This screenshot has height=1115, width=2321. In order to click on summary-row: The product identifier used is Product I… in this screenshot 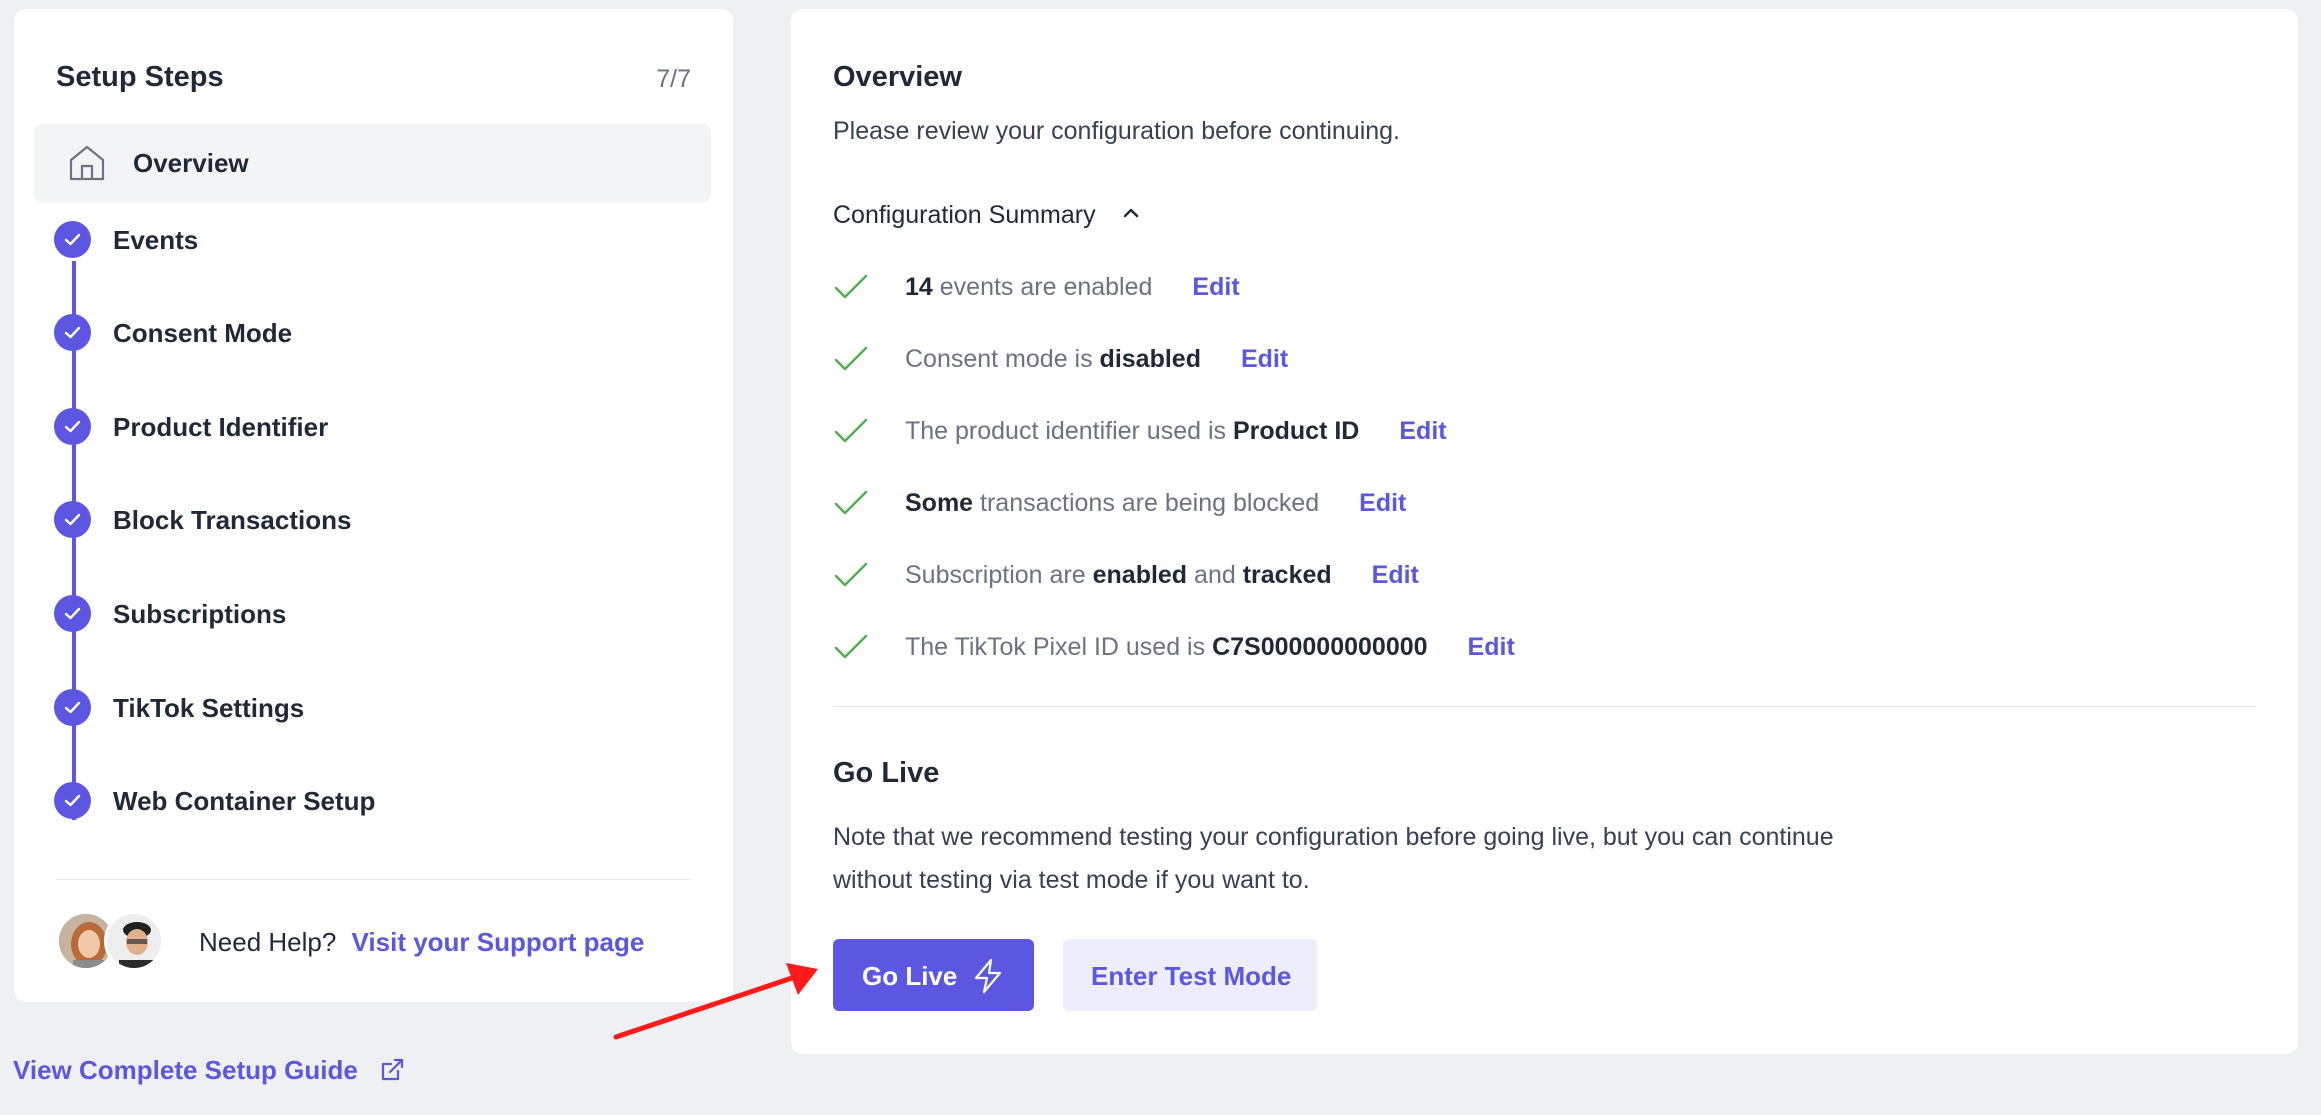, I will do `click(1433, 432)`.